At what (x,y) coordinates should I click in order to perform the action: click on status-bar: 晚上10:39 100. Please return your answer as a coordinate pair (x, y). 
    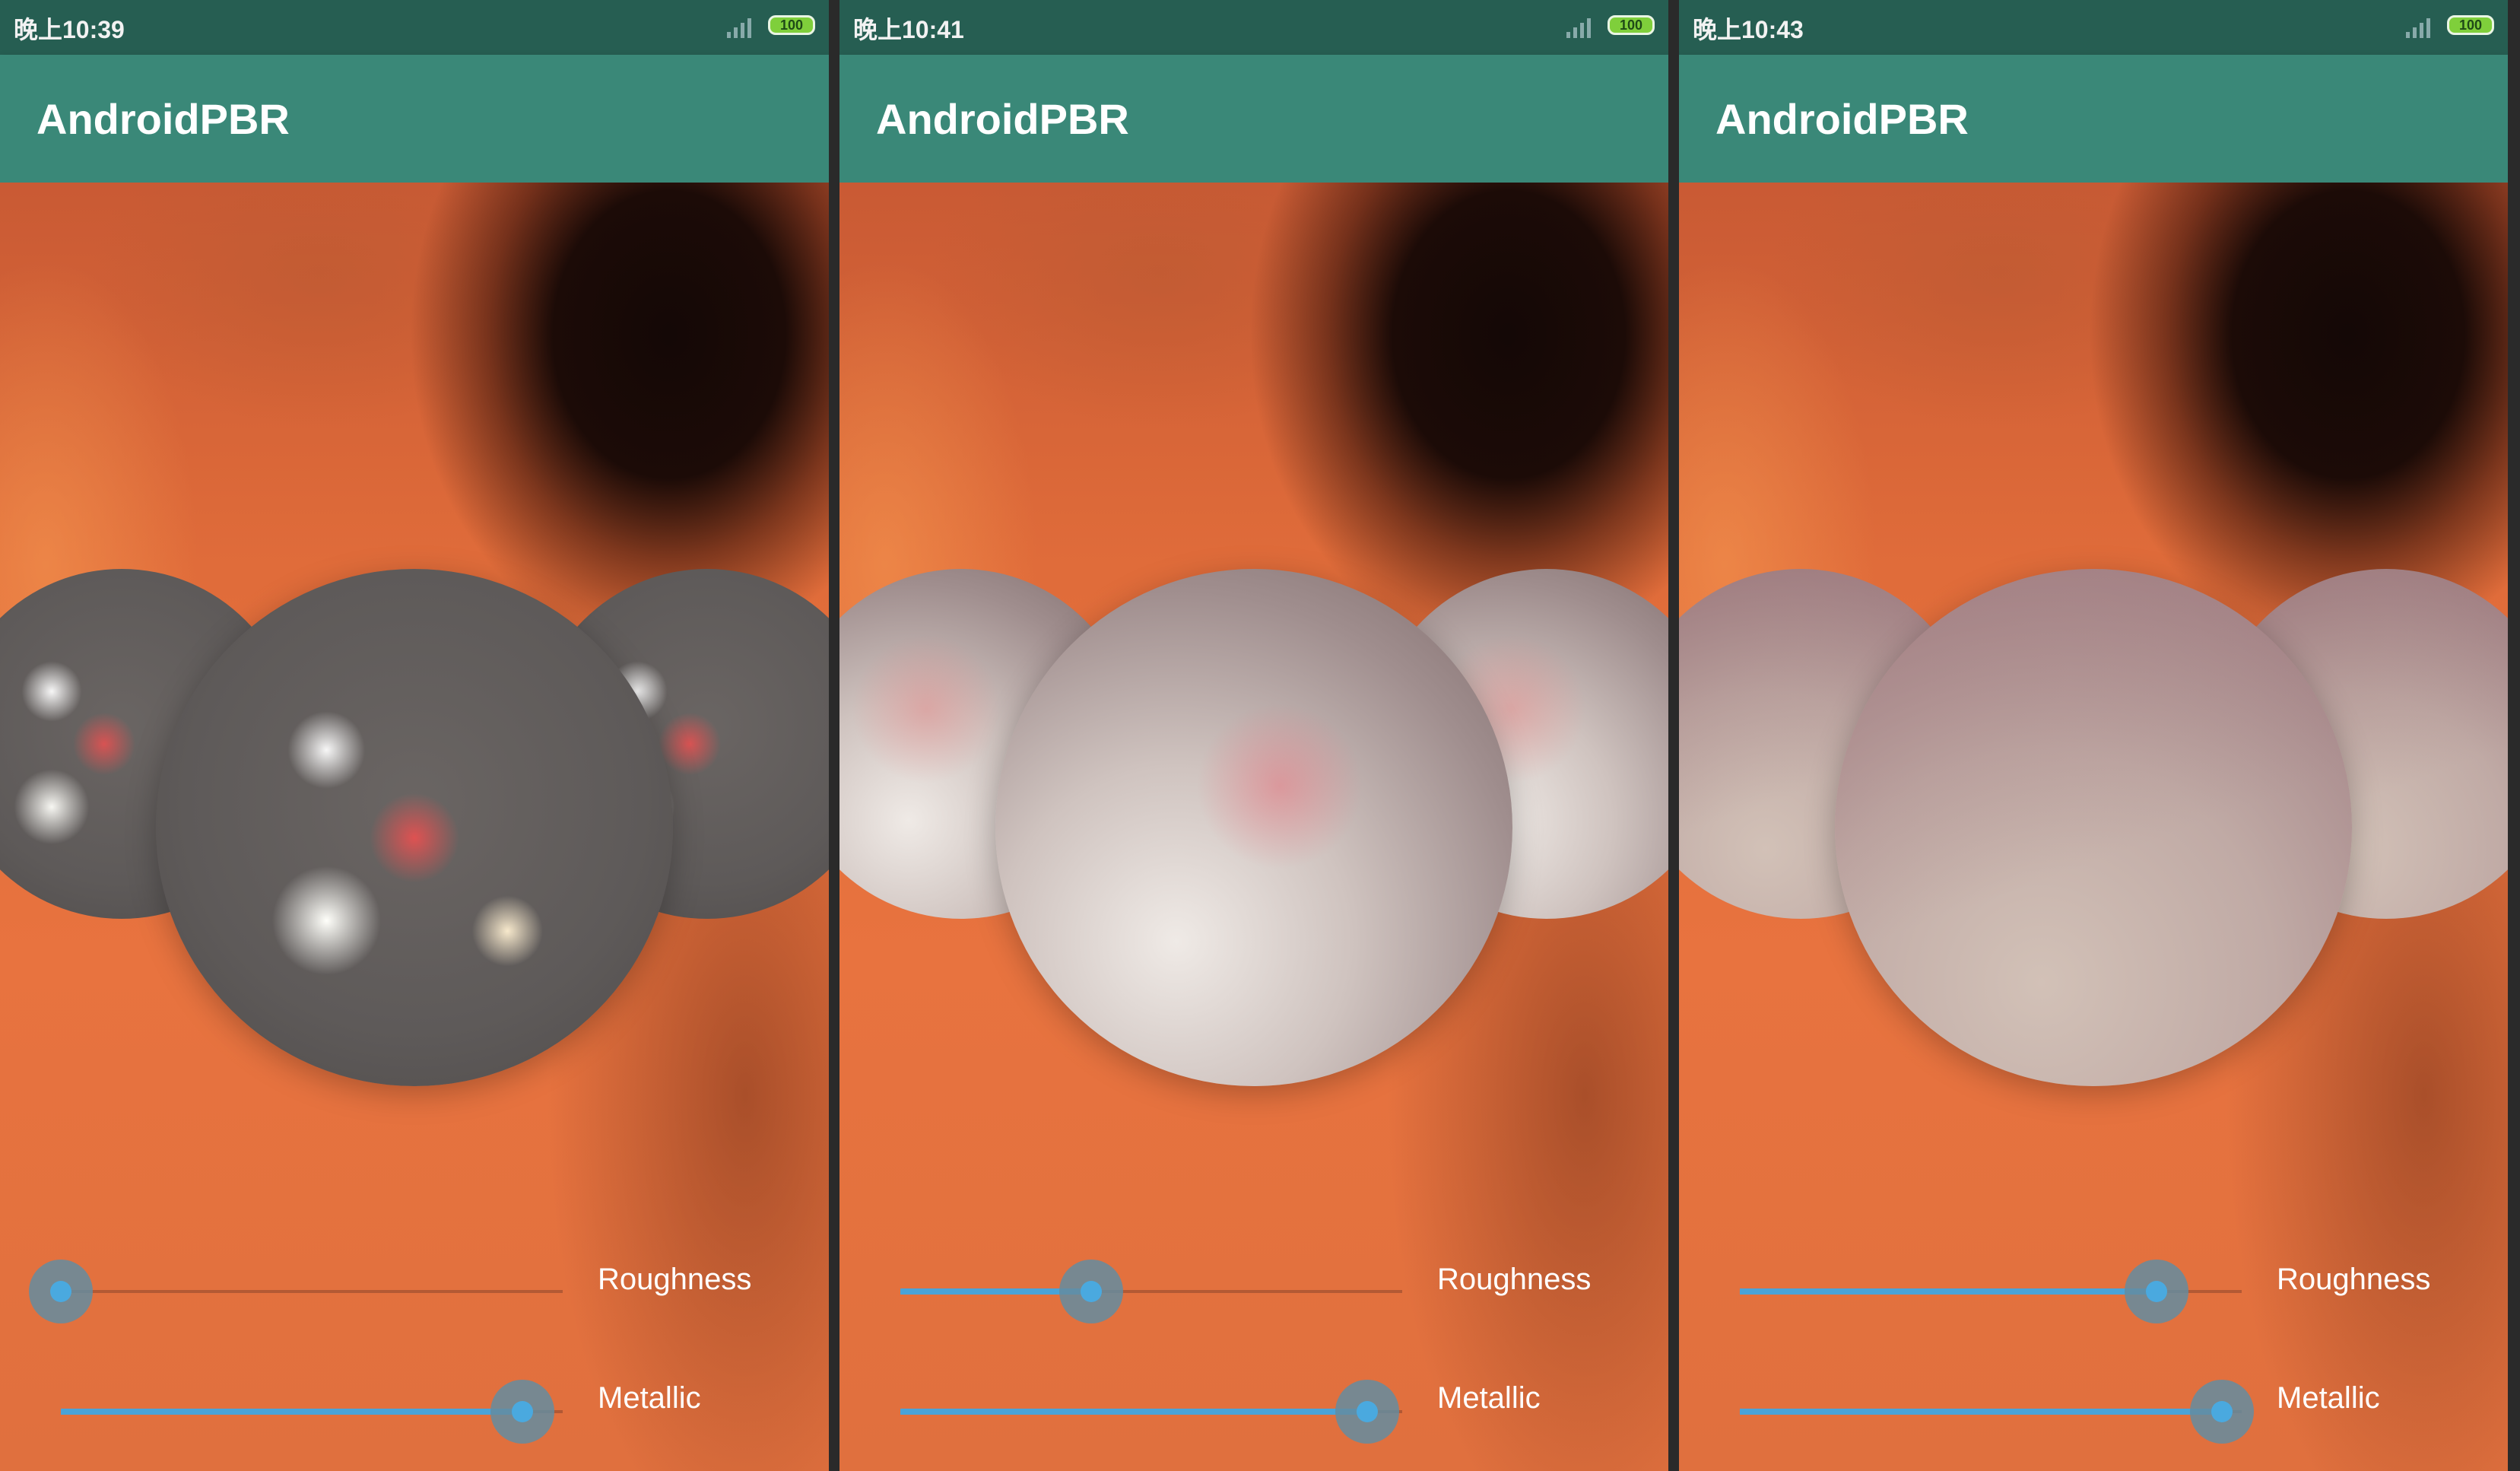
    Looking at the image, I should click on (415, 28).